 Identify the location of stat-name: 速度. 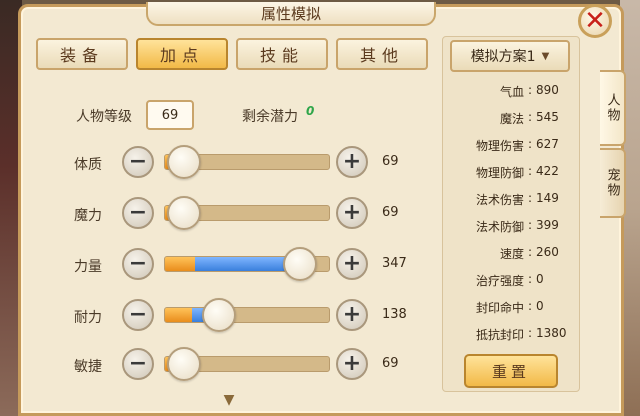
(511, 254).